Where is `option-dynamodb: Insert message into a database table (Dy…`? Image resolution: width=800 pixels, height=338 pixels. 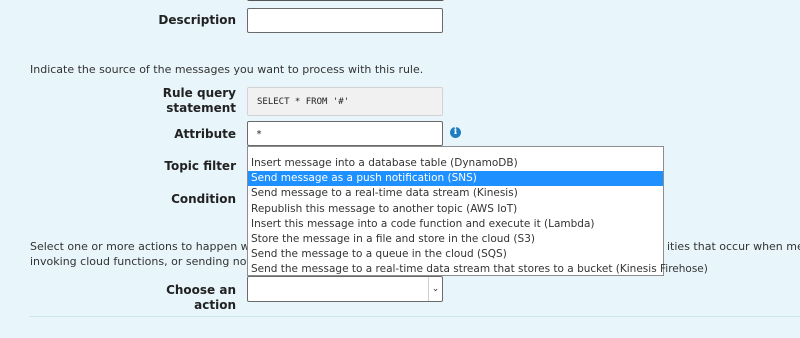
option-dynamodb: Insert message into a database table (Dy… is located at coordinates (455, 163).